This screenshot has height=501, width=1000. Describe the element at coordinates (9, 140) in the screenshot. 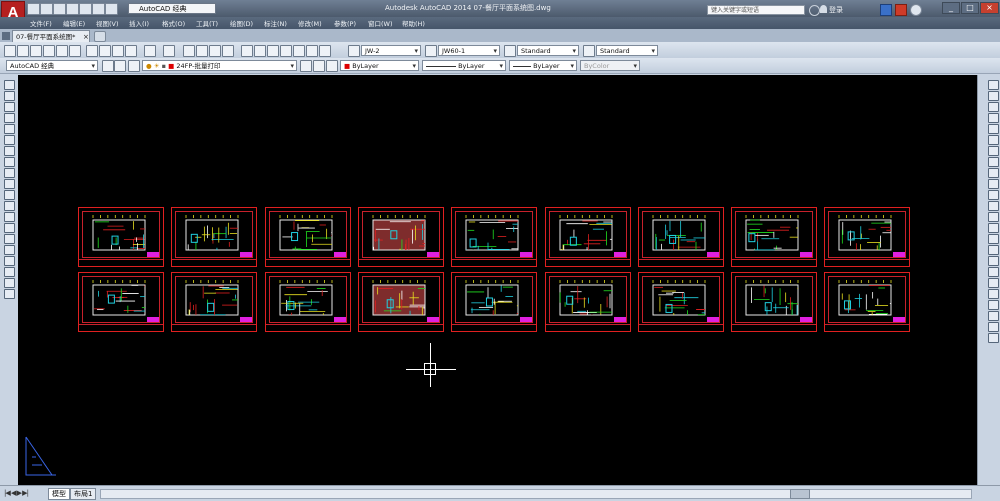

I see `arc-icon` at that location.